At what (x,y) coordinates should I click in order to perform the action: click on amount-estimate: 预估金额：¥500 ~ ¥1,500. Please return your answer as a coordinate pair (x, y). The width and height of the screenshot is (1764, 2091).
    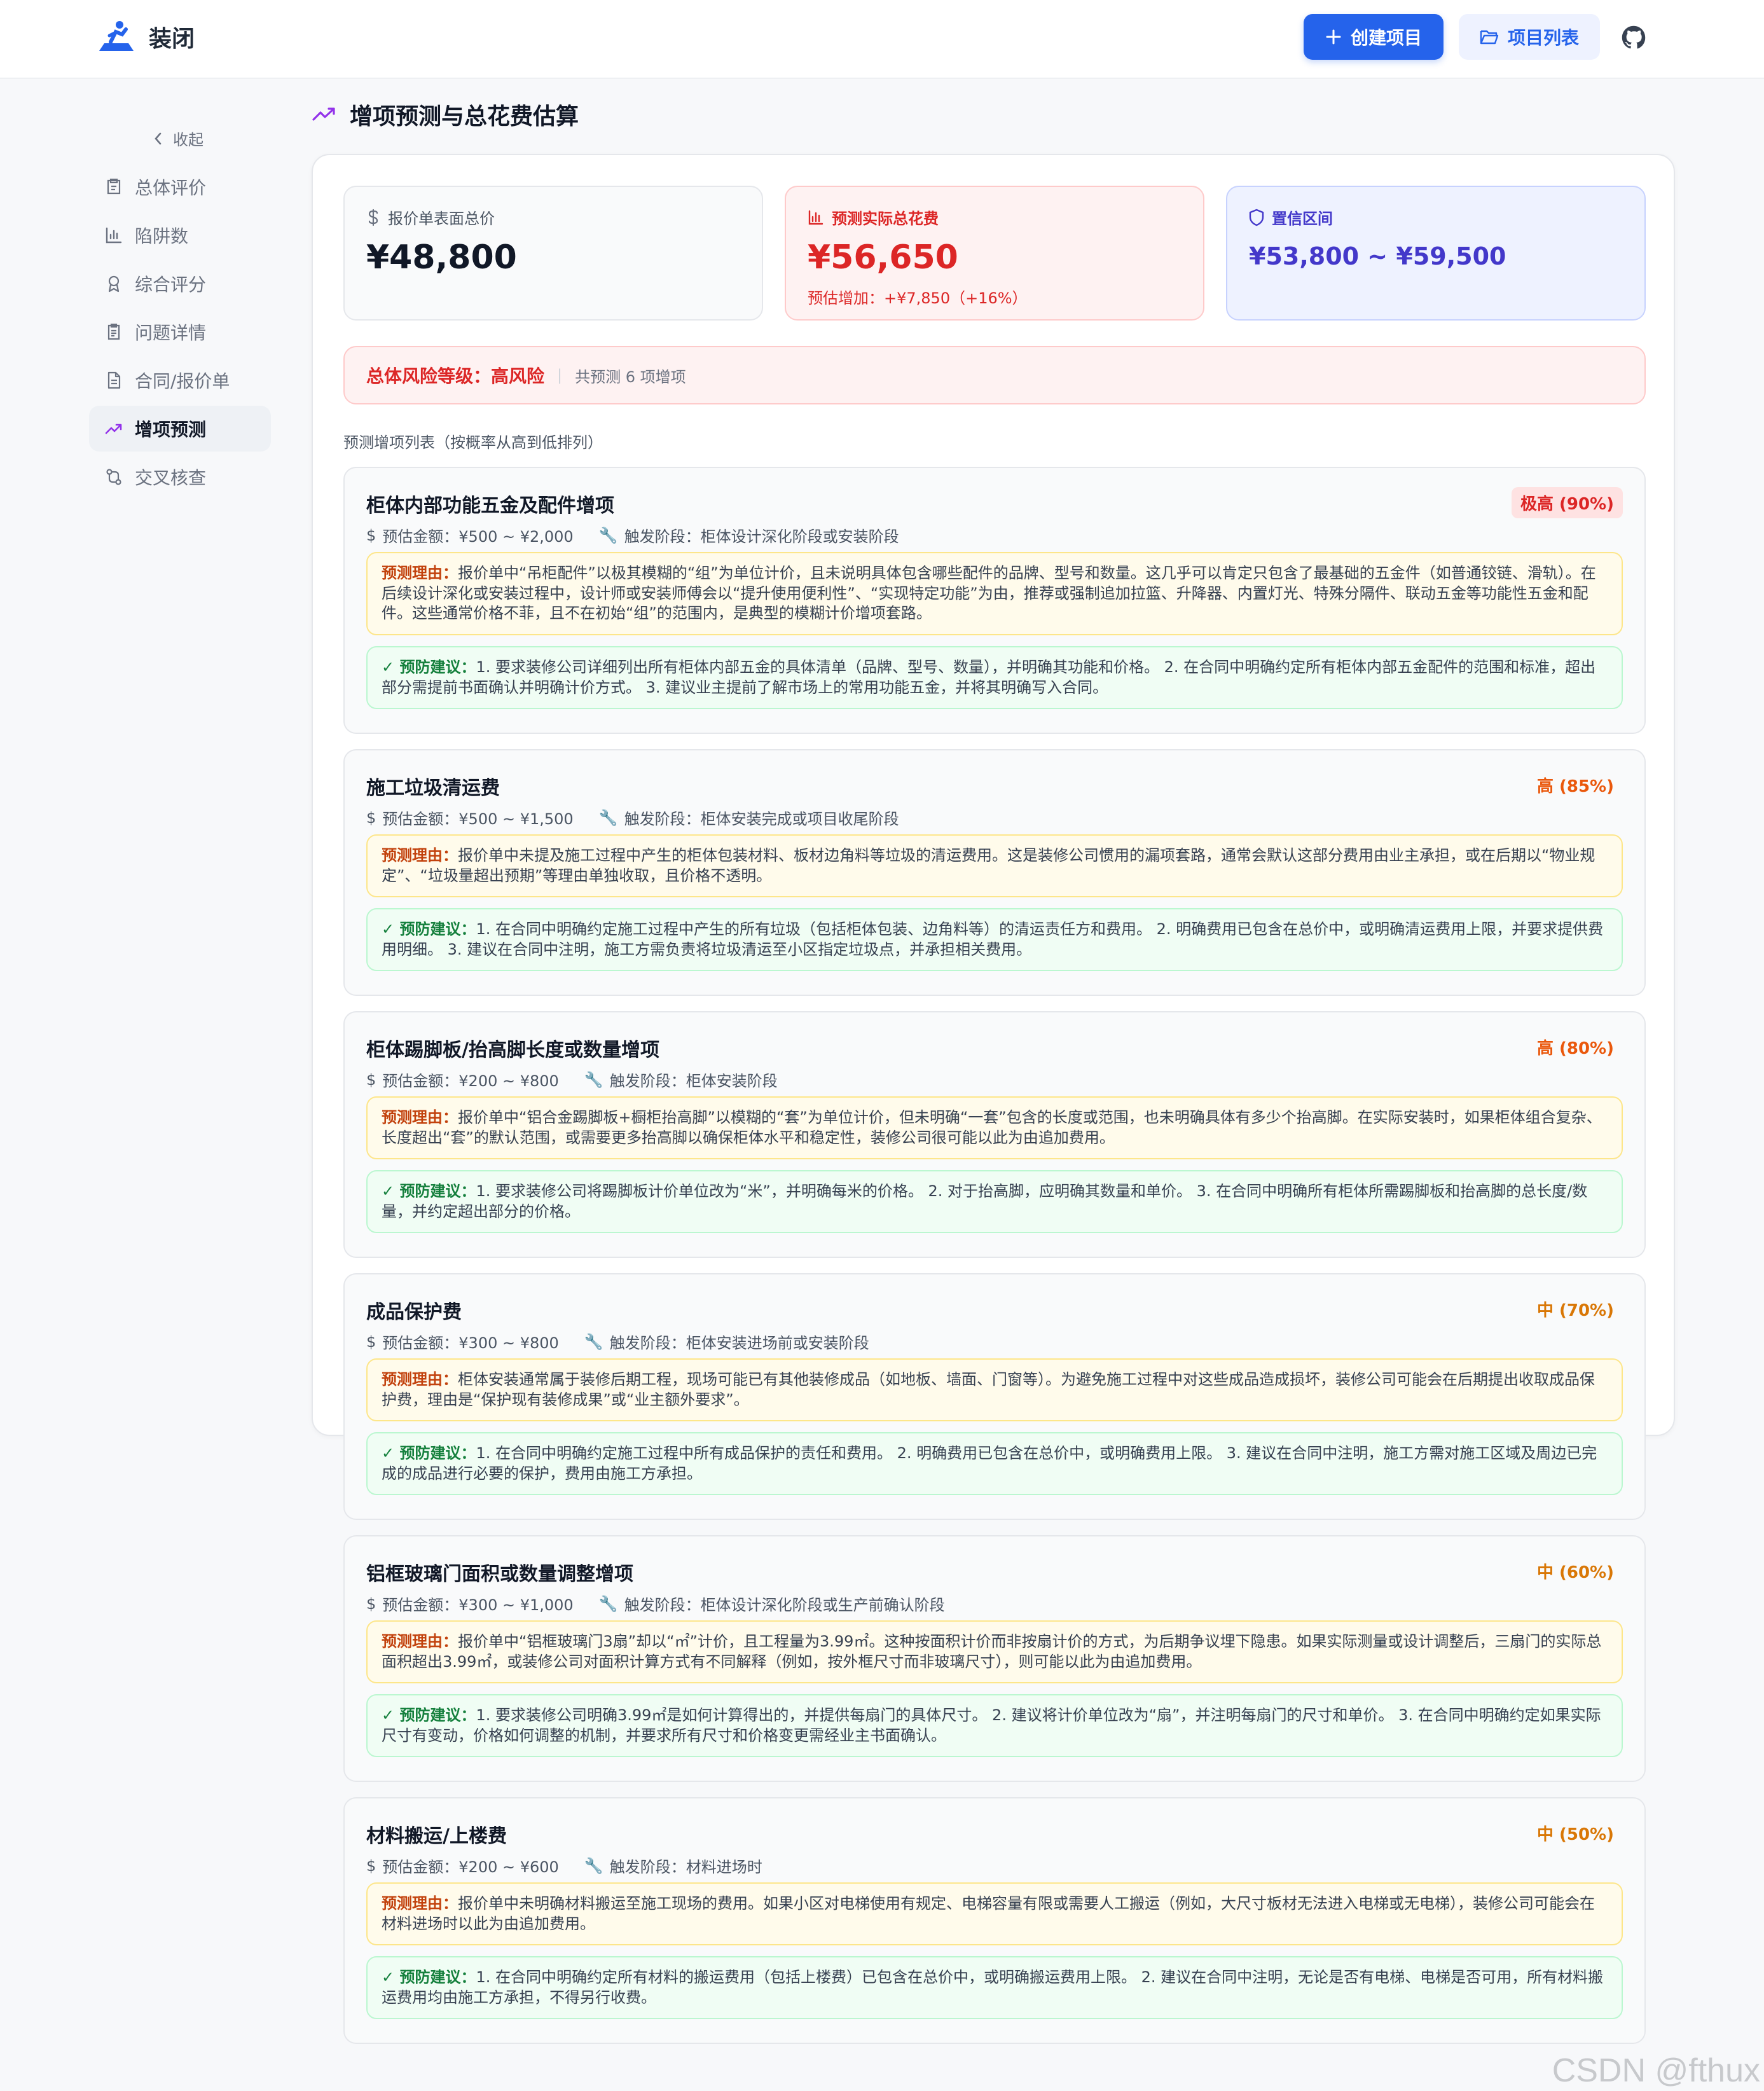
    Looking at the image, I should click on (478, 819).